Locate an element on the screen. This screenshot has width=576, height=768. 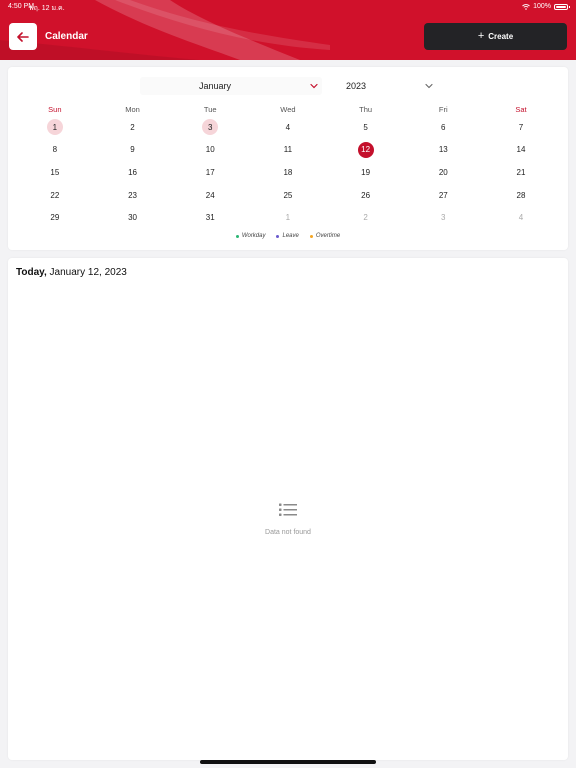
arrow-left-icon is located at coordinates (23, 36).